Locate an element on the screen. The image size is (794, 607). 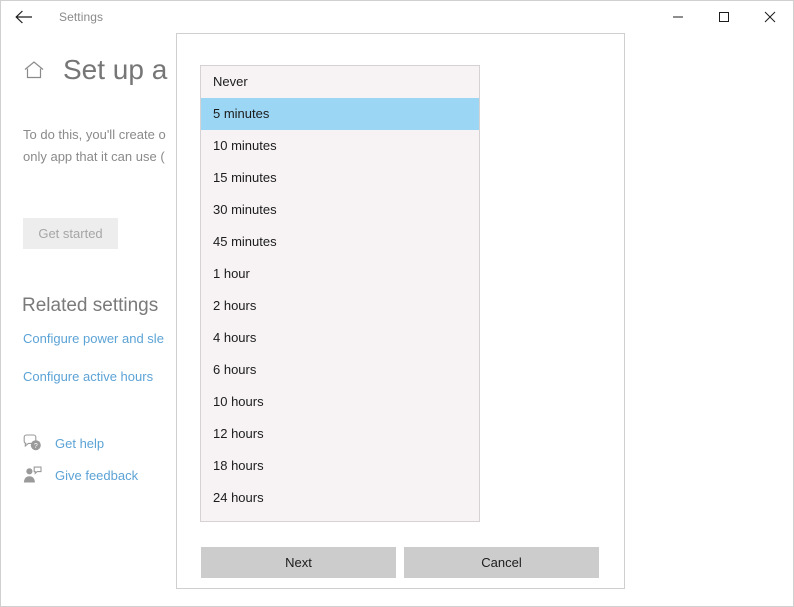
dropdown-option: 45 minutes is located at coordinates (340, 242).